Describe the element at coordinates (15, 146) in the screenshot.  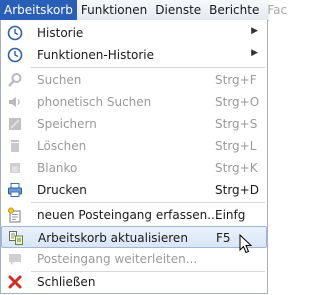
I see `trash-icon` at that location.